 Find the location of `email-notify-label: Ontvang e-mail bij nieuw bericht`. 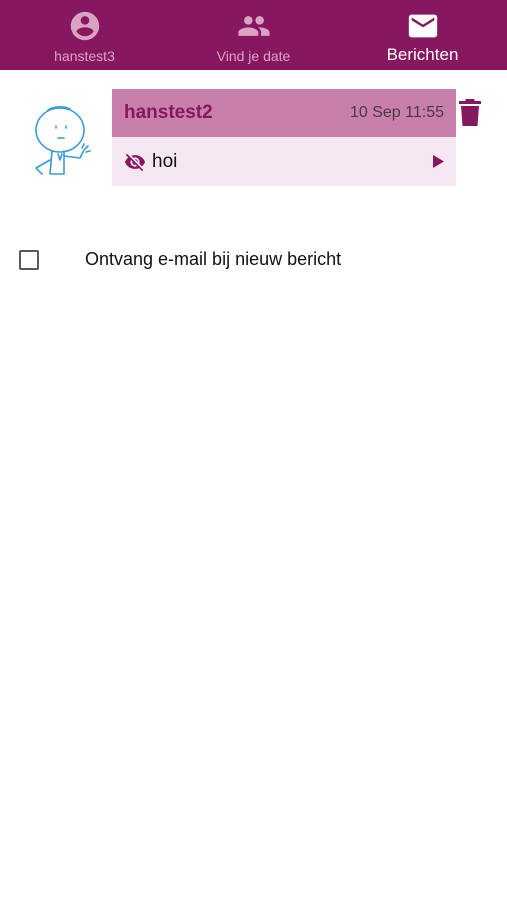

email-notify-label: Ontvang e-mail bij nieuw bericht is located at coordinates (213, 259).